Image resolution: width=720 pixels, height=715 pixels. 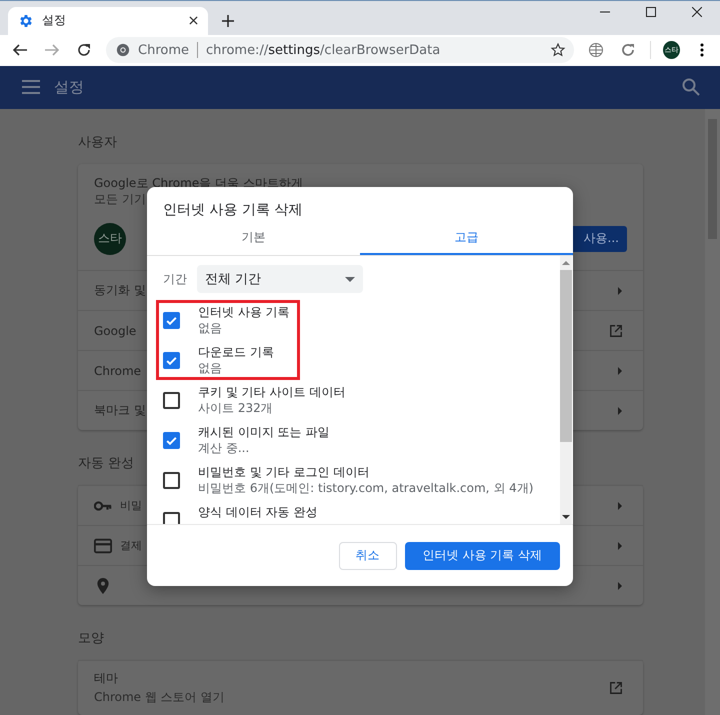 I want to click on dialog-title: 인터넷 사용 기록 삭제, so click(x=233, y=210).